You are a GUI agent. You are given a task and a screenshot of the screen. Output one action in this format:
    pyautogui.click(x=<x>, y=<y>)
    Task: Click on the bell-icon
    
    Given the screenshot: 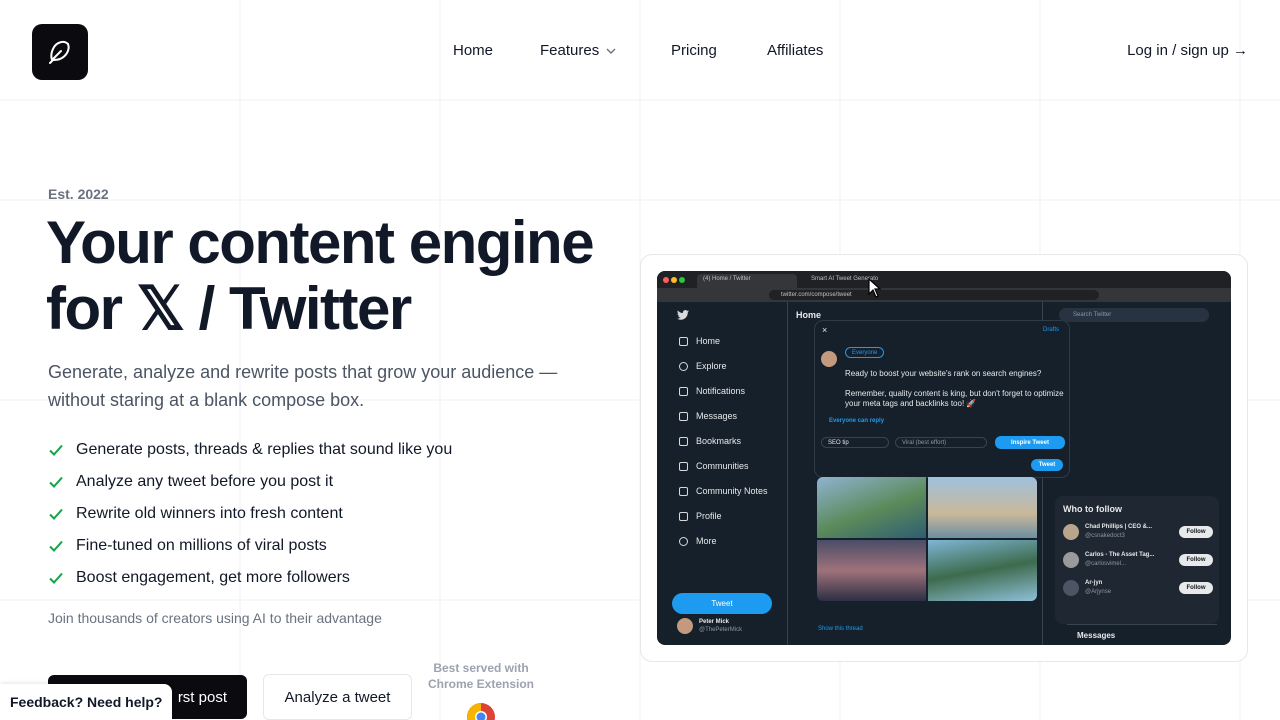 What is the action you would take?
    pyautogui.click(x=683, y=391)
    